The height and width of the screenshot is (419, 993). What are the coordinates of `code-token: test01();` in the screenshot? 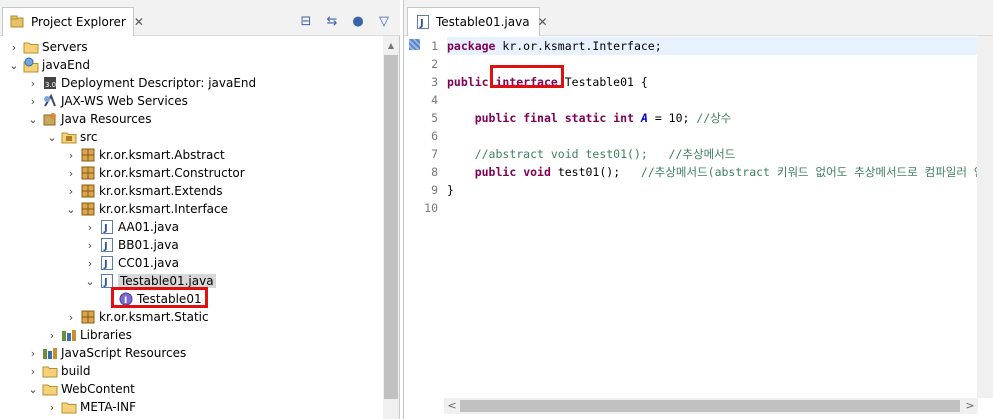 It's located at (595, 172).